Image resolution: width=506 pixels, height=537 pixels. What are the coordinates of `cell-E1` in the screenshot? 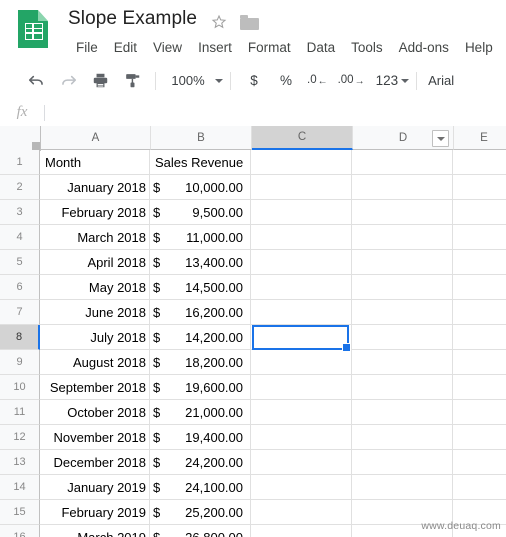 It's located at (479, 162).